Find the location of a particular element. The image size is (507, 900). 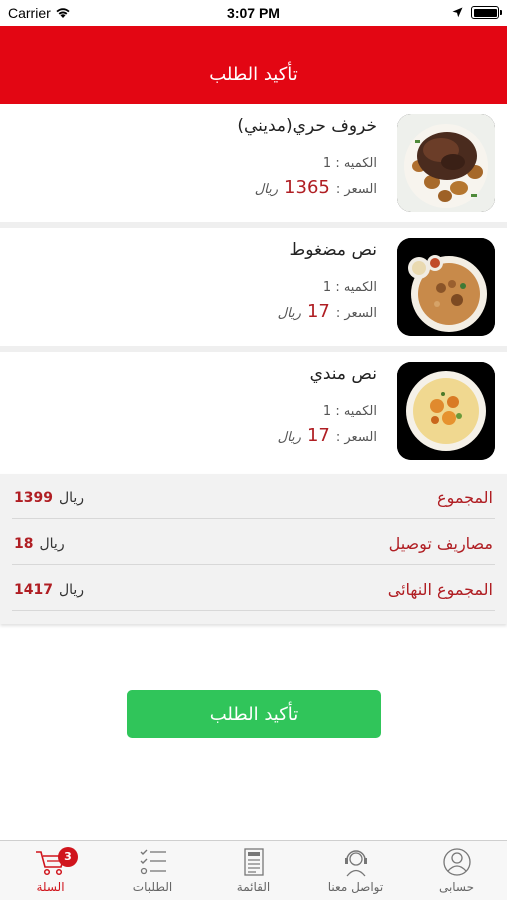

status-right is located at coordinates (477, 12).